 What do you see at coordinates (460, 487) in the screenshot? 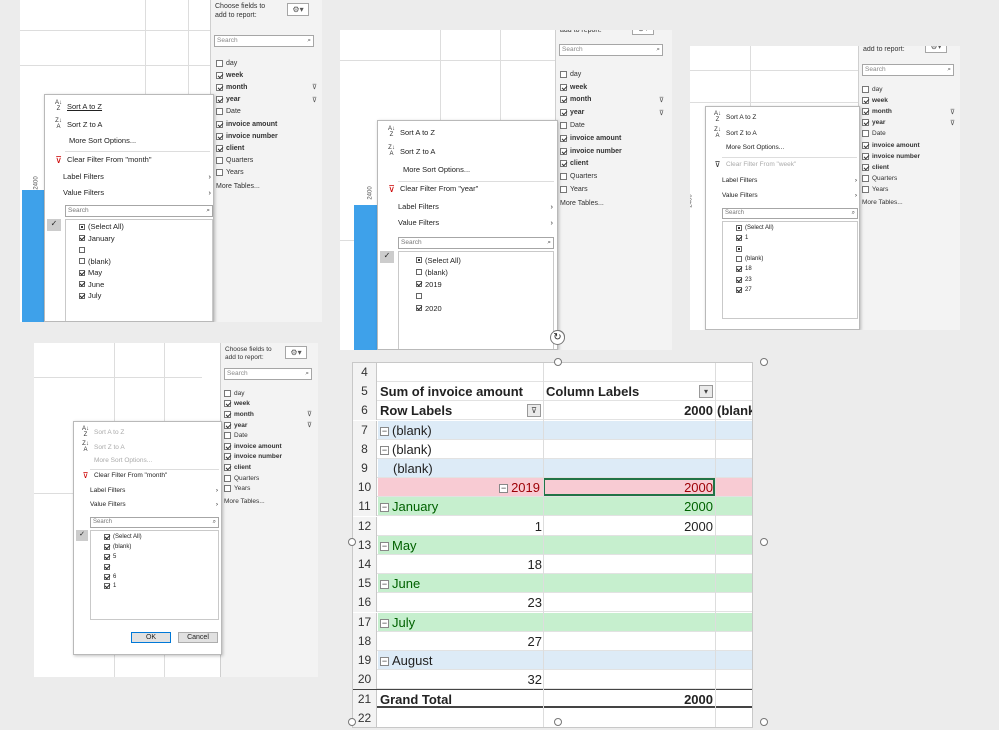
I see `cell-row-label: −2019` at bounding box center [460, 487].